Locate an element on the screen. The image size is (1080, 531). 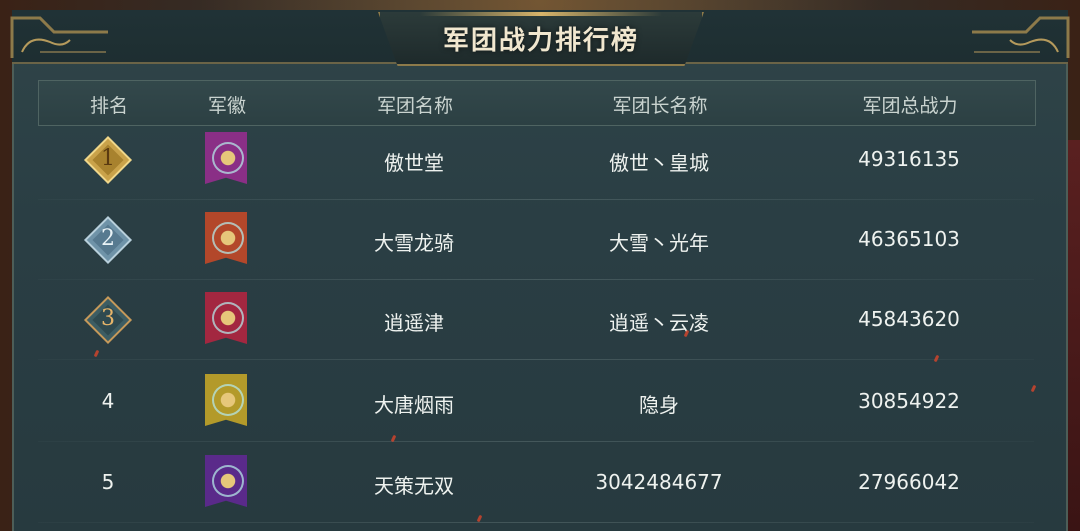
legion-power: 45843620 is located at coordinates (909, 319).